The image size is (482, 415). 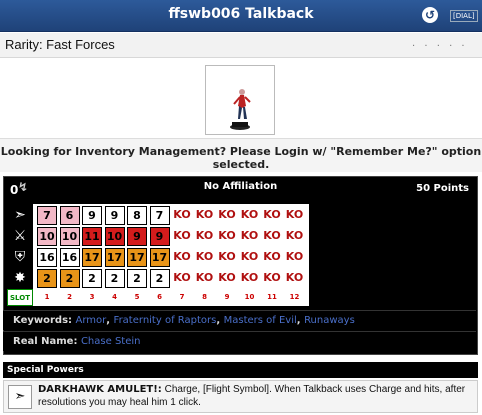 What do you see at coordinates (249, 297) in the screenshot?
I see `slot-number: 10` at bounding box center [249, 297].